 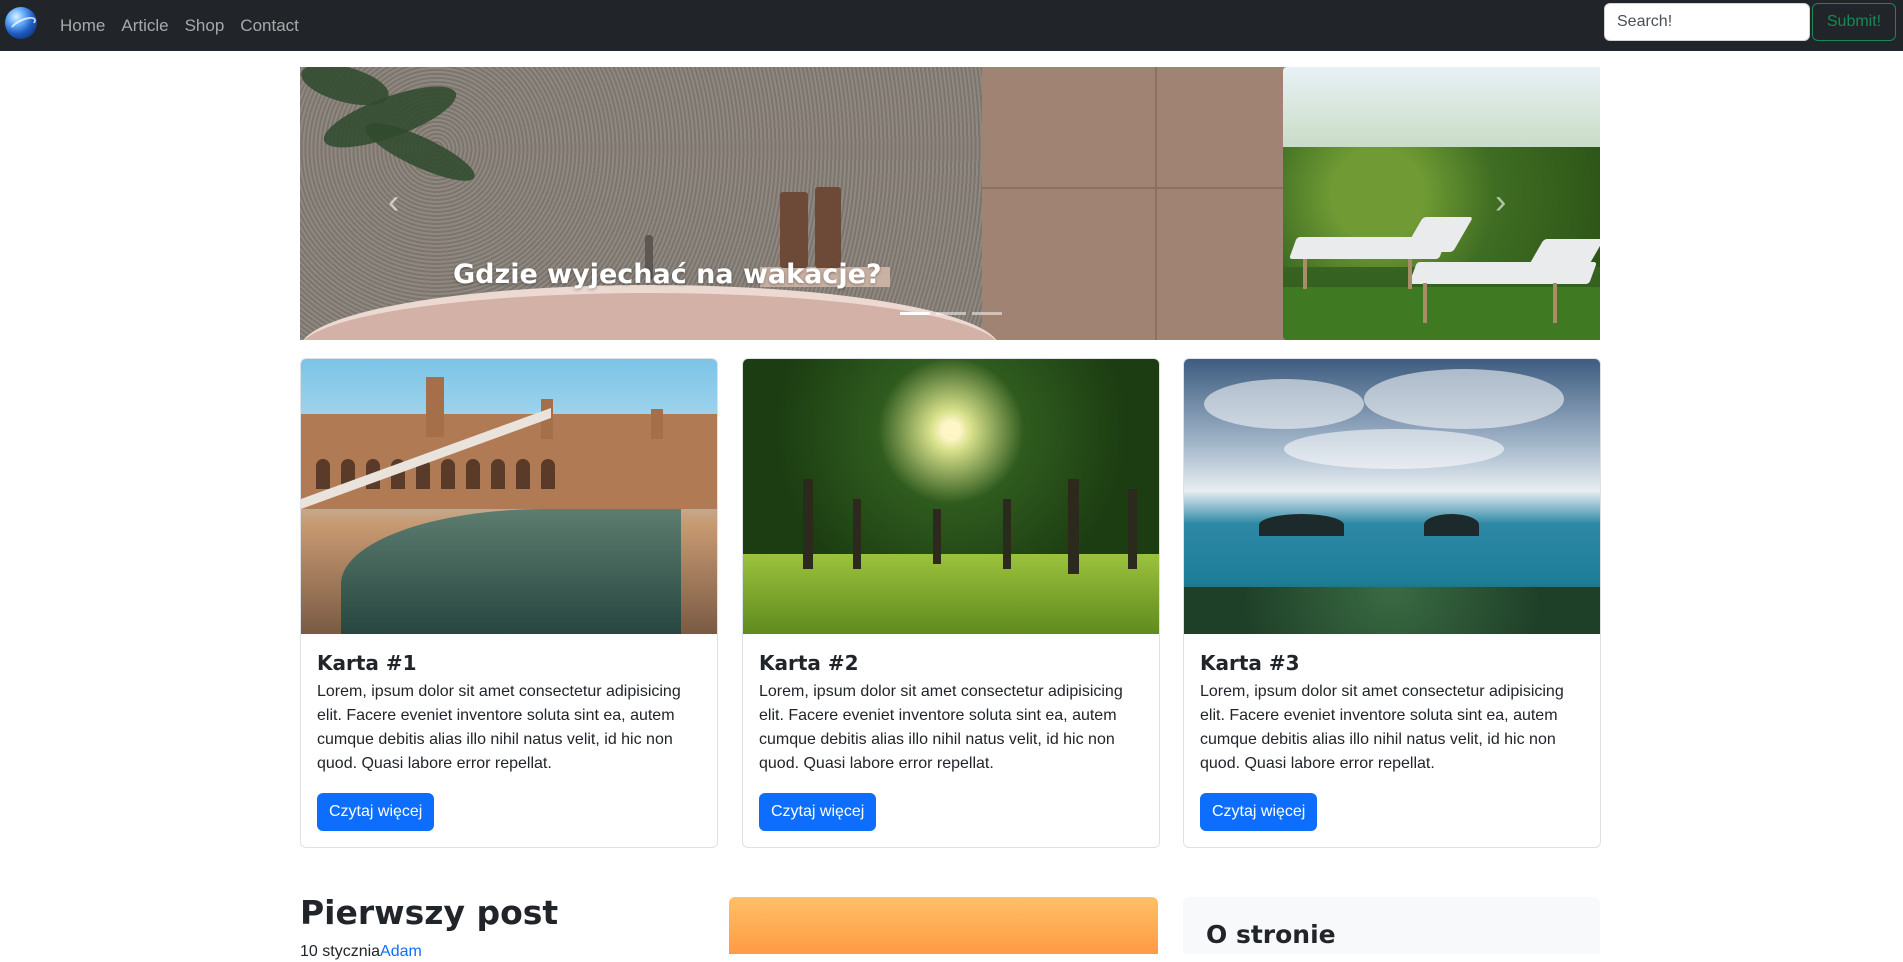 What do you see at coordinates (1250, 663) in the screenshot?
I see `card-title: Karta #3` at bounding box center [1250, 663].